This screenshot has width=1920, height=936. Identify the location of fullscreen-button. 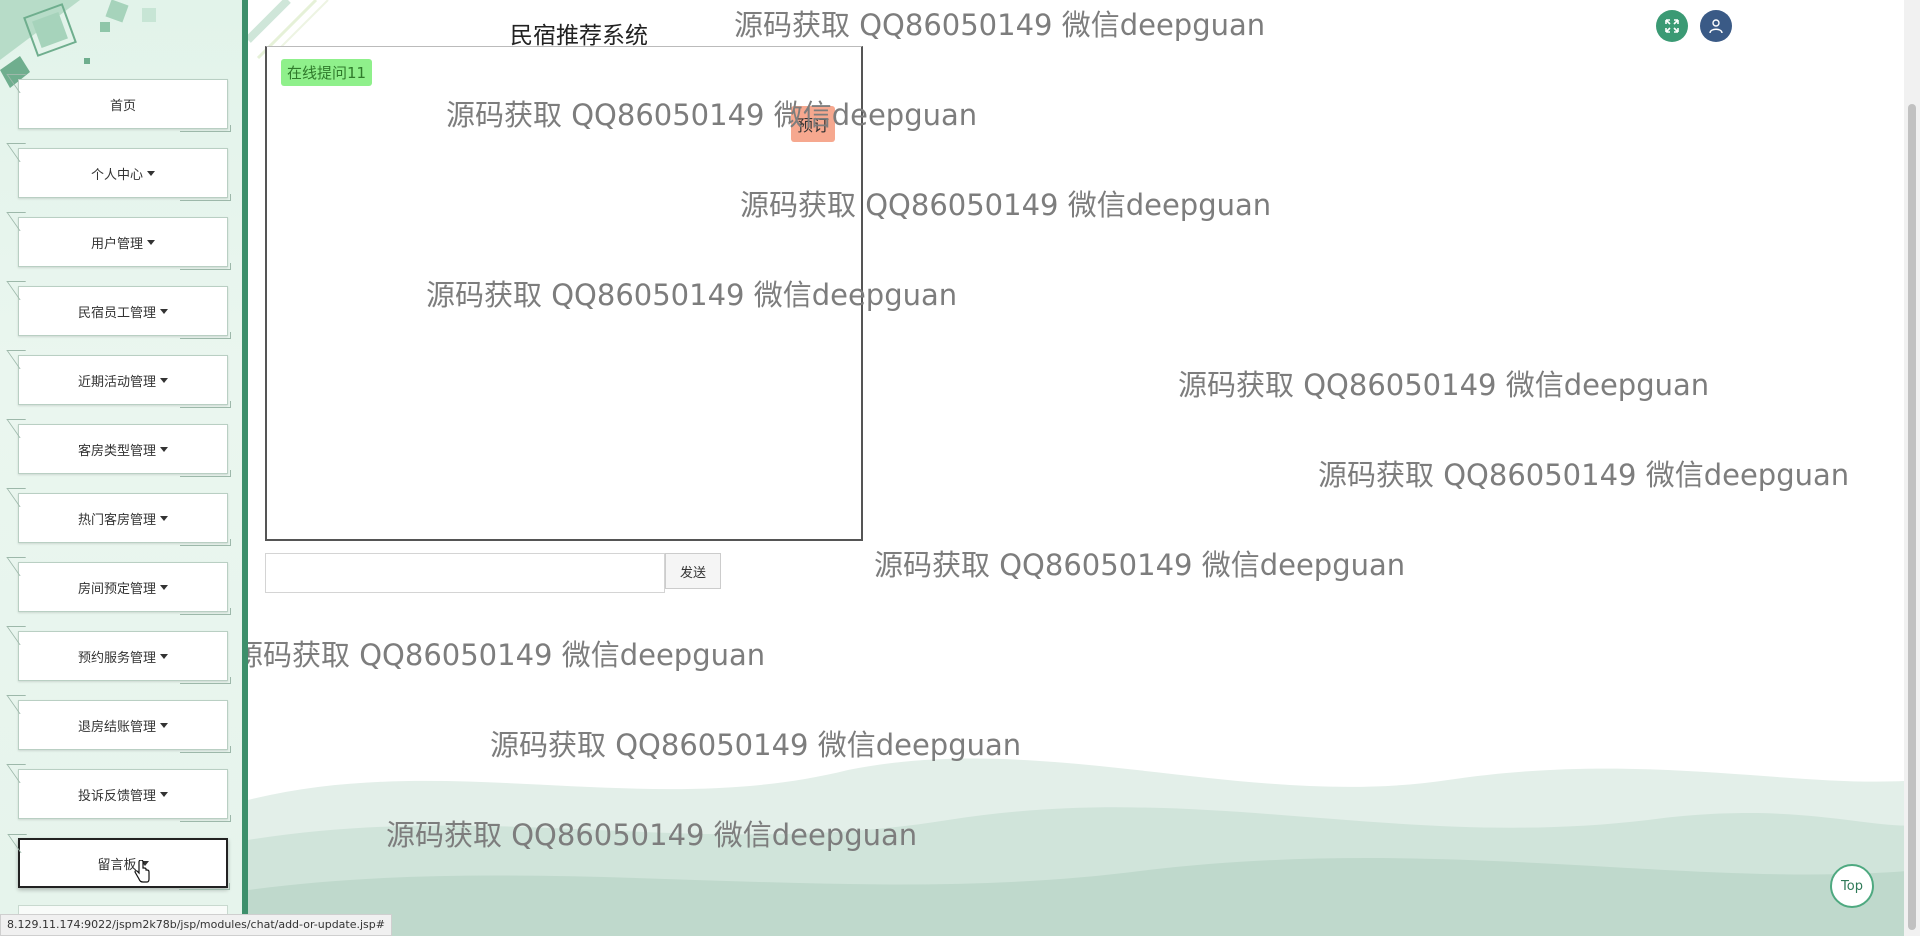
(1672, 26).